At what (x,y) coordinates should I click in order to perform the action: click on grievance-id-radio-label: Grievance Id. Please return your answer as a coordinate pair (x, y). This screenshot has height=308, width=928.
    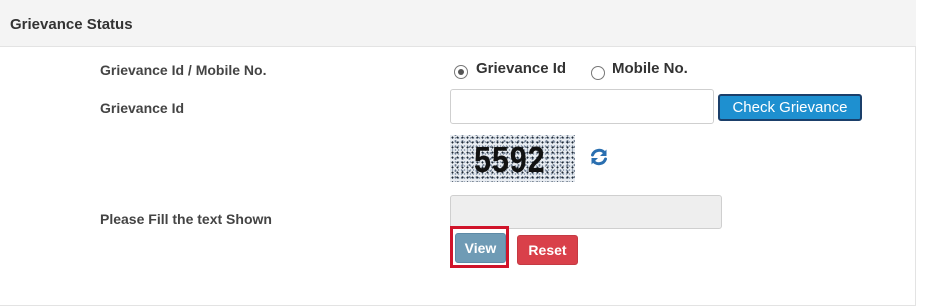
    Looking at the image, I should click on (521, 68).